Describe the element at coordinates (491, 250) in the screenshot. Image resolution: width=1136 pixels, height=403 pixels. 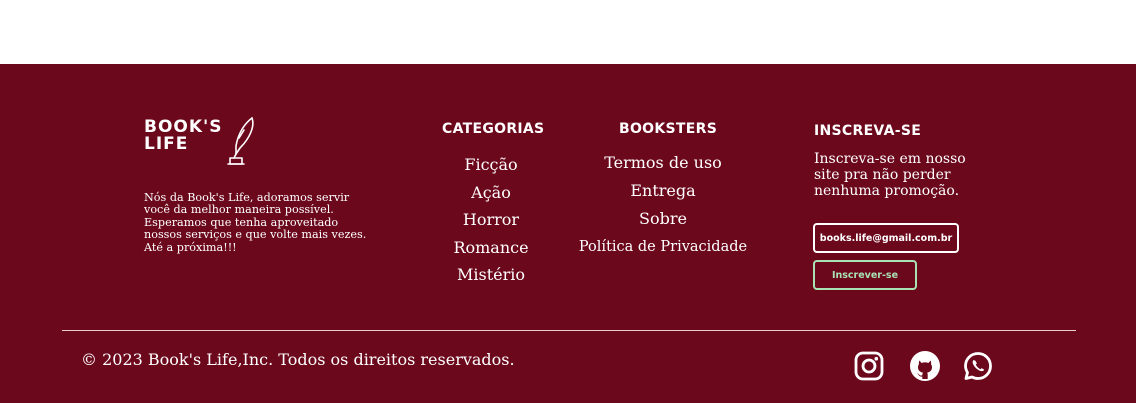
I see `category-link-romance: Romance` at that location.